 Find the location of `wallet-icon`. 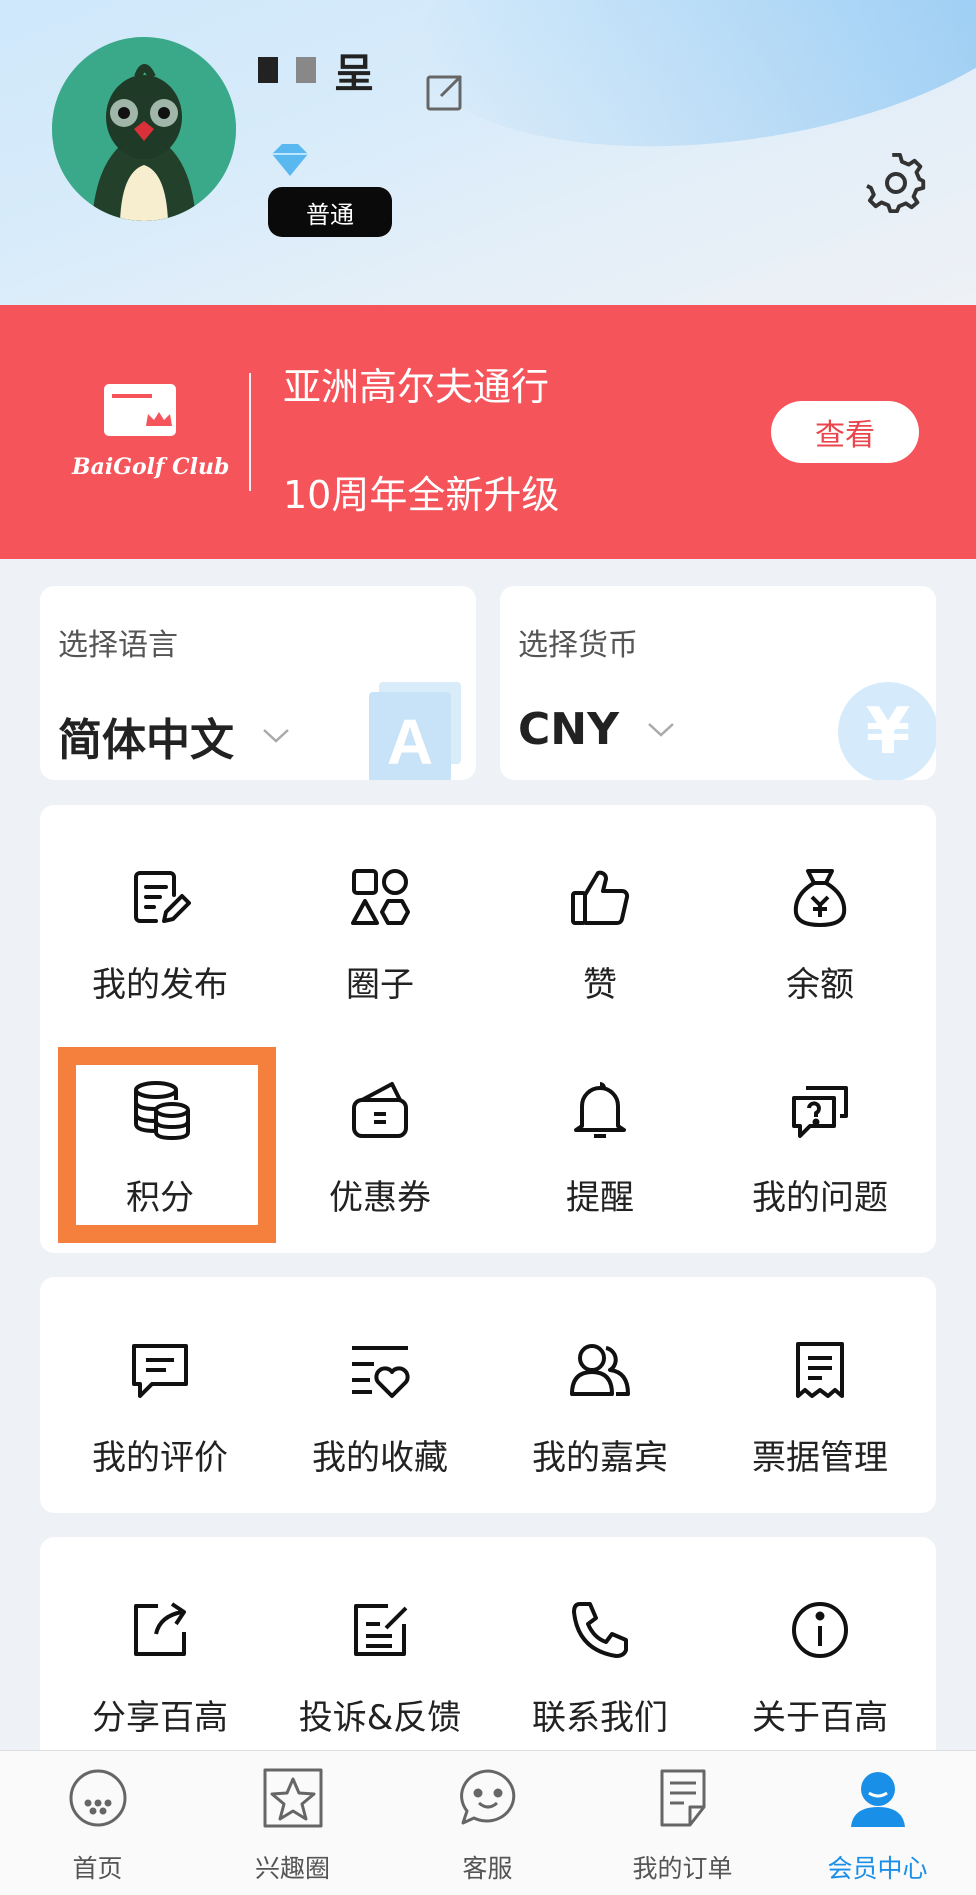

wallet-icon is located at coordinates (380, 1110).